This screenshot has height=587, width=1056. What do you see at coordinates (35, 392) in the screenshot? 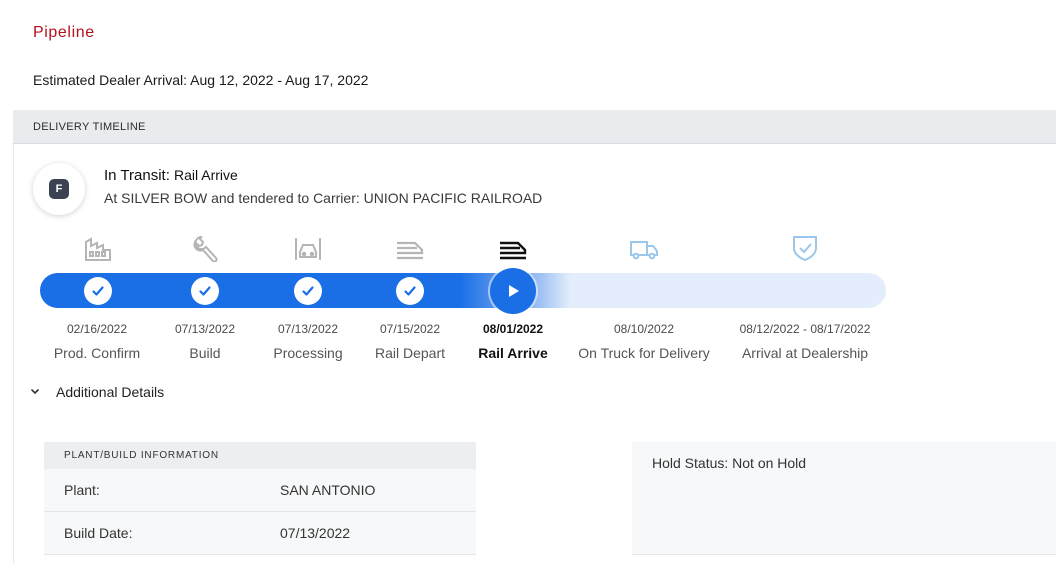
I see `chevron-down-icon` at bounding box center [35, 392].